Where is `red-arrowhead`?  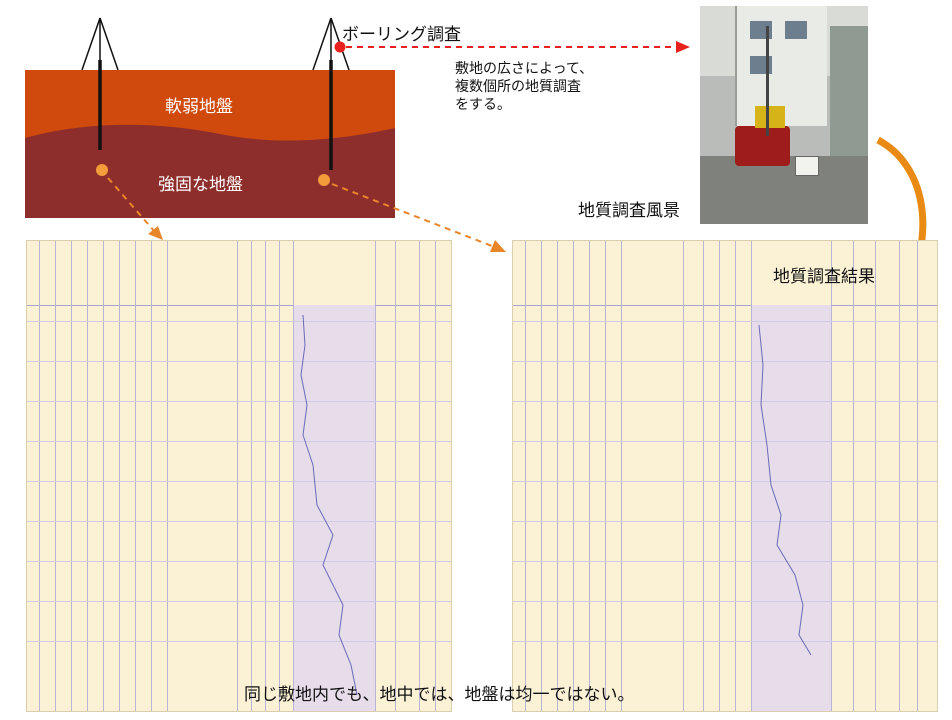 red-arrowhead is located at coordinates (683, 47).